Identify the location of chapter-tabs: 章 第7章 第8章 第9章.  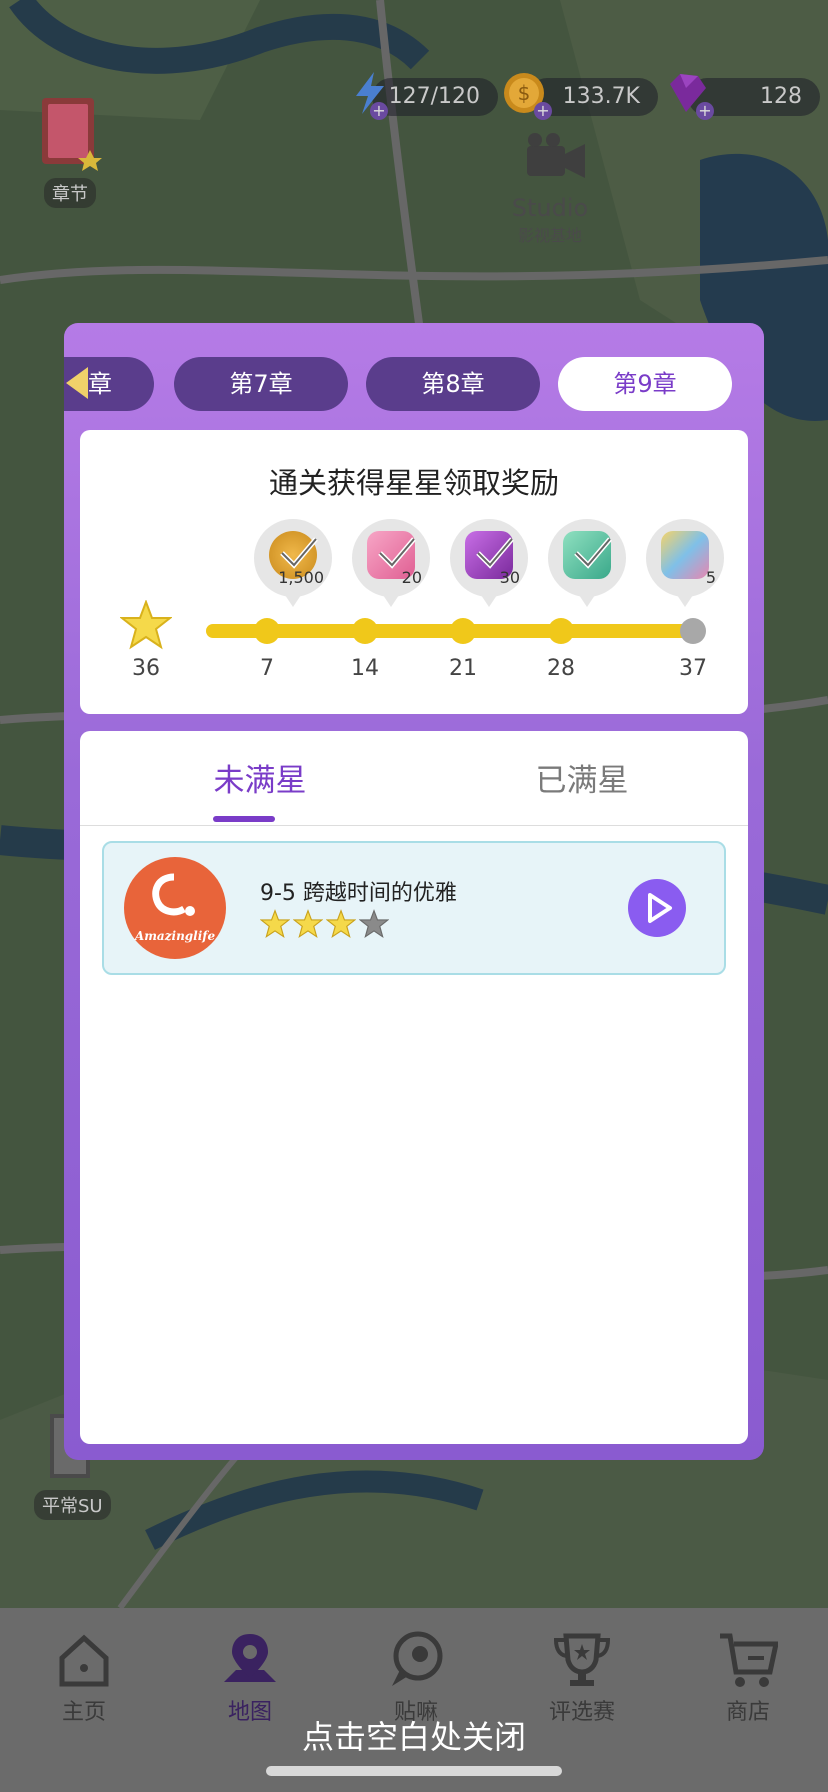
(414, 385).